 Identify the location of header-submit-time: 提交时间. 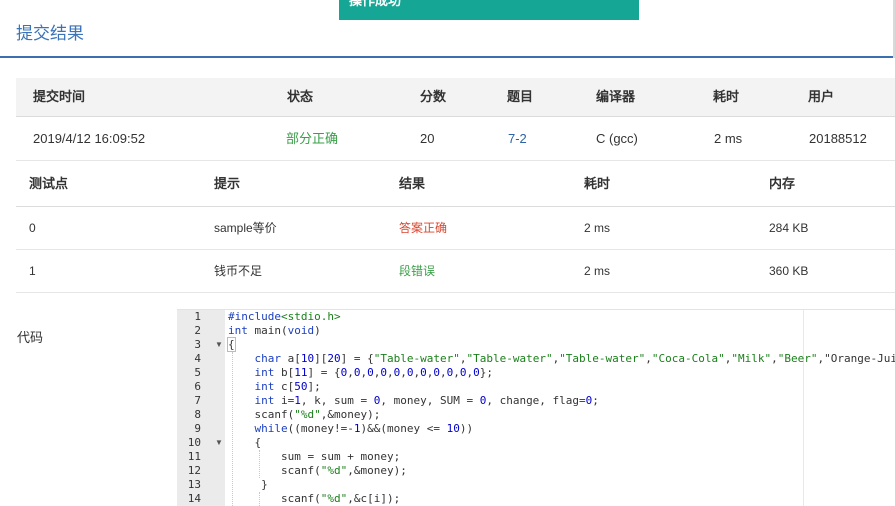
(59, 96).